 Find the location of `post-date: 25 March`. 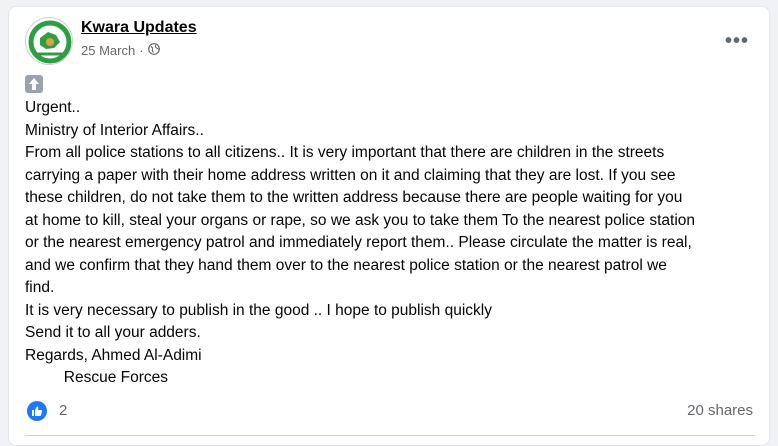

post-date: 25 March is located at coordinates (108, 50).